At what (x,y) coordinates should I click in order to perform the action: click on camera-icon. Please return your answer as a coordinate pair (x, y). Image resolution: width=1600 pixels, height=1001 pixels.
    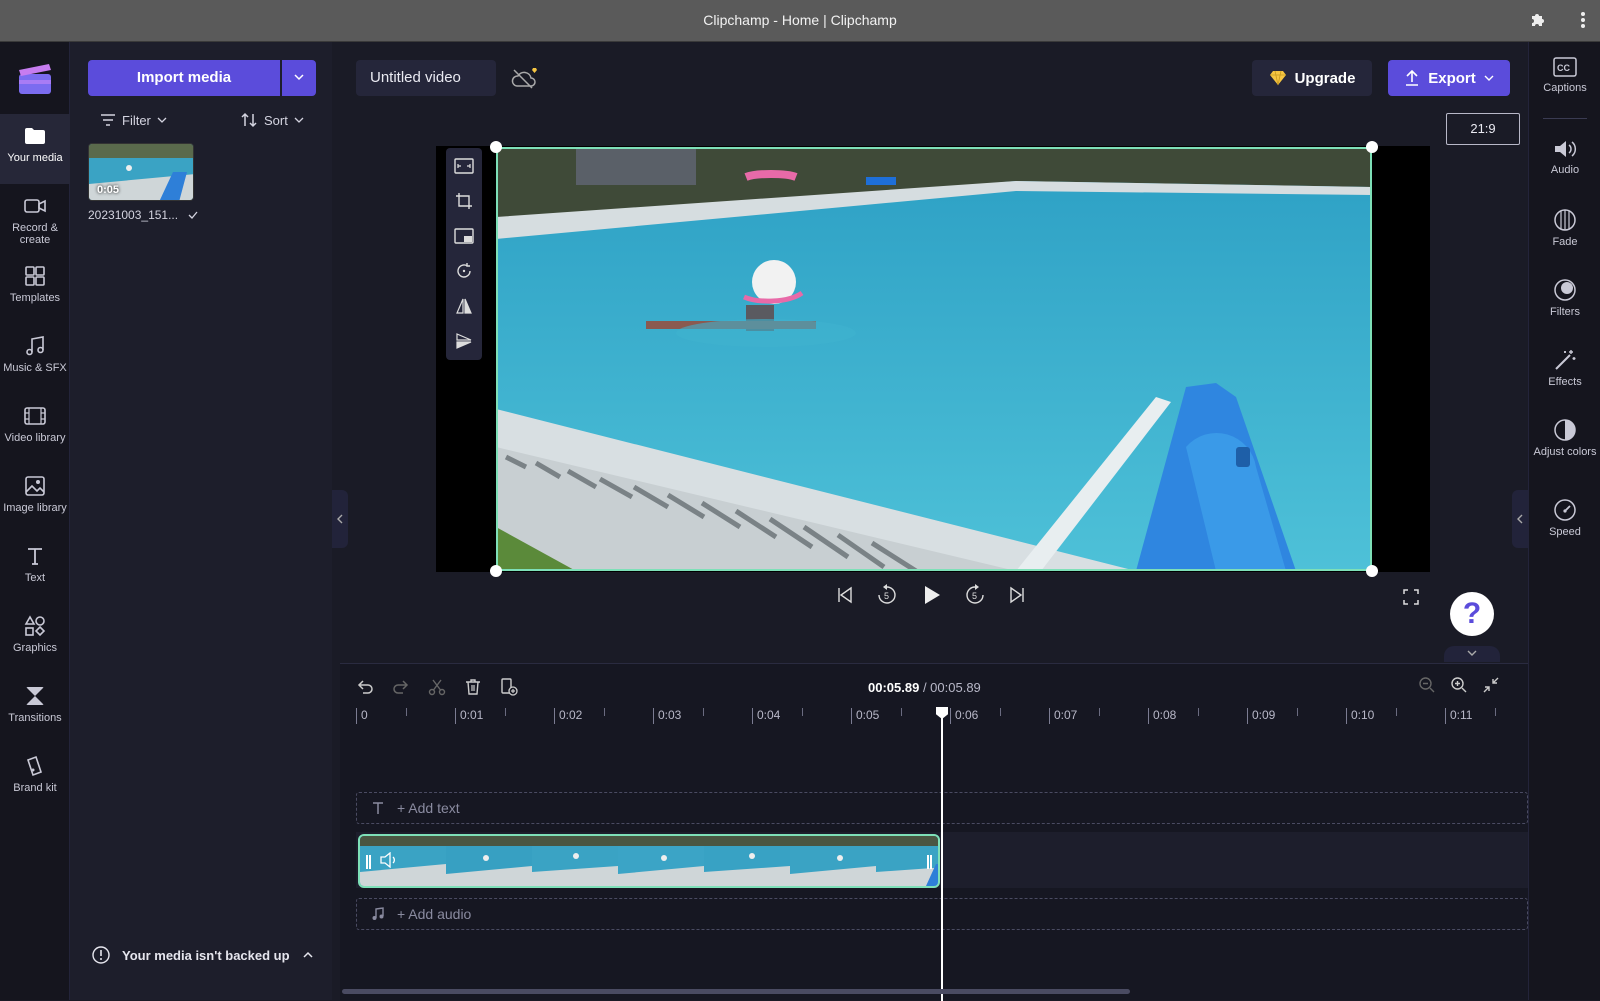
    Looking at the image, I should click on (35, 206).